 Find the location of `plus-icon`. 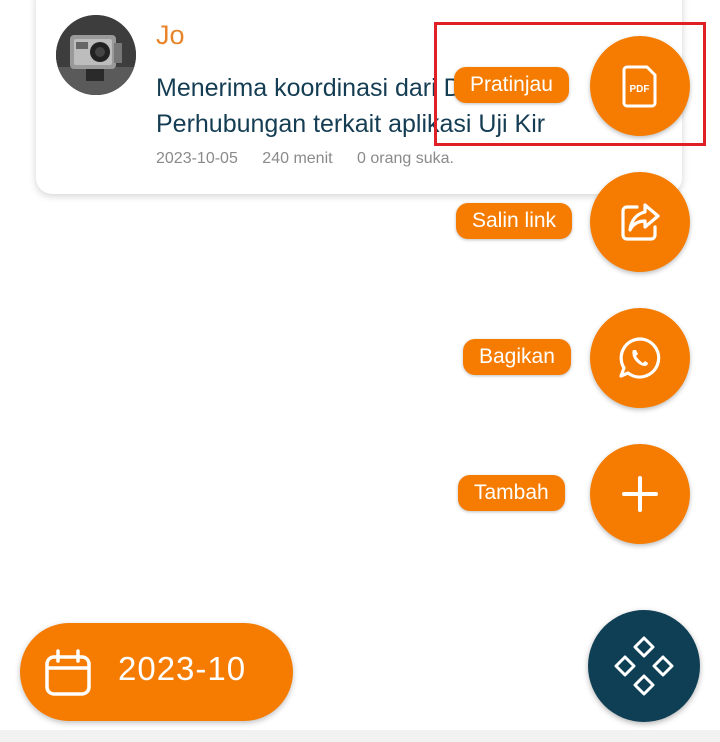

plus-icon is located at coordinates (640, 494).